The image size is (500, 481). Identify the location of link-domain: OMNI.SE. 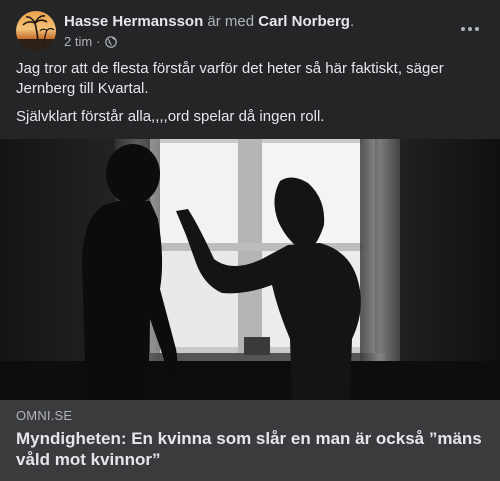
(44, 415).